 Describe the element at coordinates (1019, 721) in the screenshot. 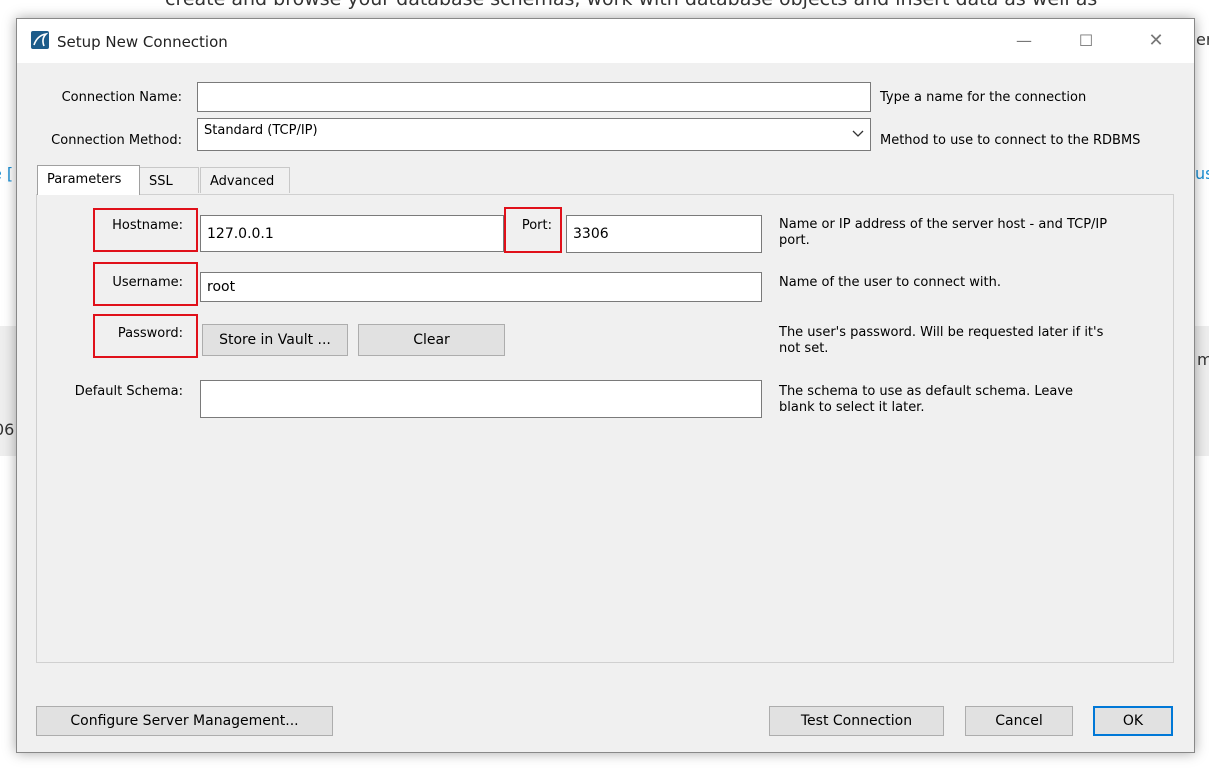

I see `cancel-button: Cancel` at that location.